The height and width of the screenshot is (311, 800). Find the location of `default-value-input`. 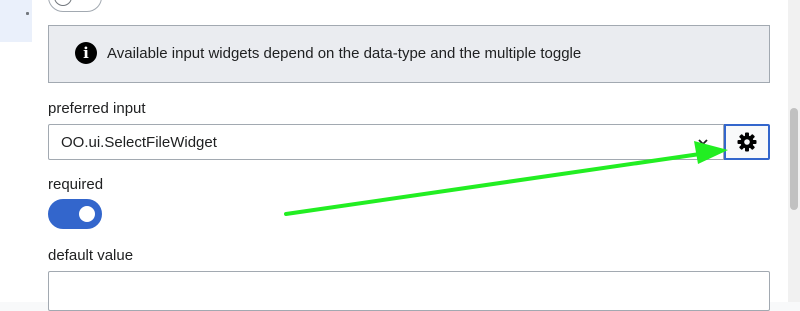

default-value-input is located at coordinates (409, 291).